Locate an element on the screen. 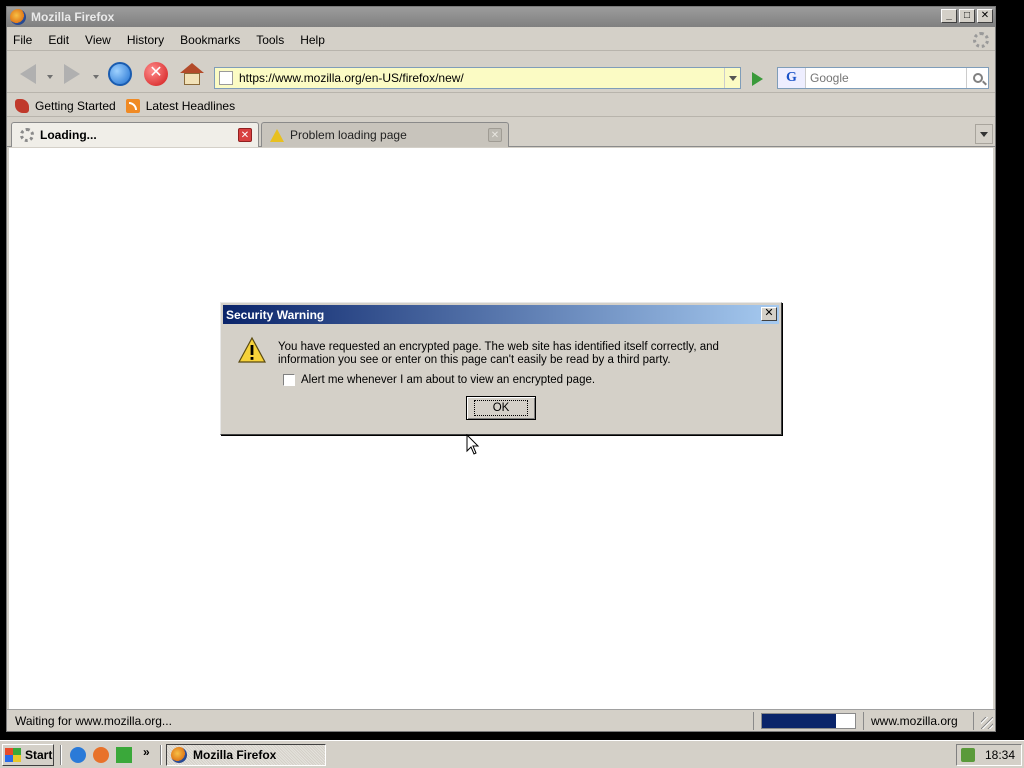  task-label: Mozilla Firefox is located at coordinates (235, 755).